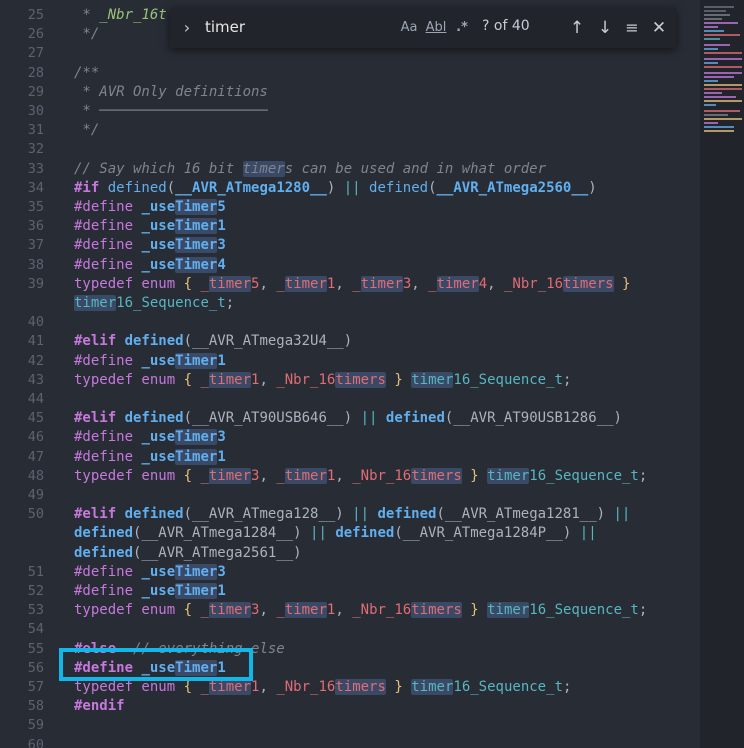 This screenshot has height=748, width=744. I want to click on line-number: 30, so click(35, 111).